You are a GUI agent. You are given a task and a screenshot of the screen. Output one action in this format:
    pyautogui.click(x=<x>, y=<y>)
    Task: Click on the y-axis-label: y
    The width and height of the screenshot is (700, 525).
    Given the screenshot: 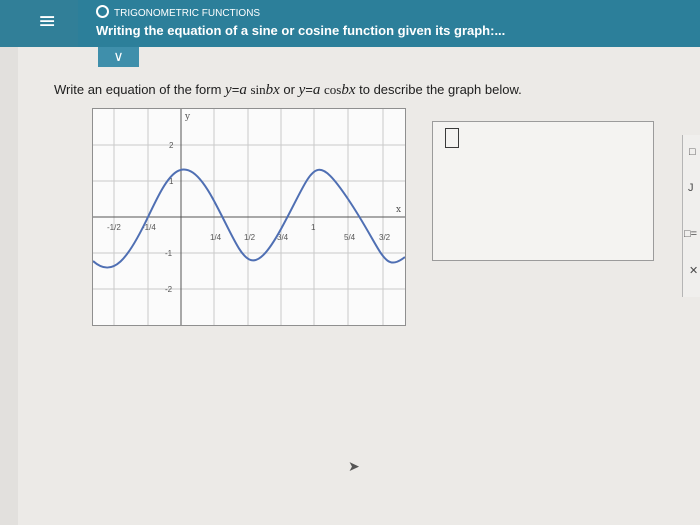 What is the action you would take?
    pyautogui.click(x=187, y=117)
    